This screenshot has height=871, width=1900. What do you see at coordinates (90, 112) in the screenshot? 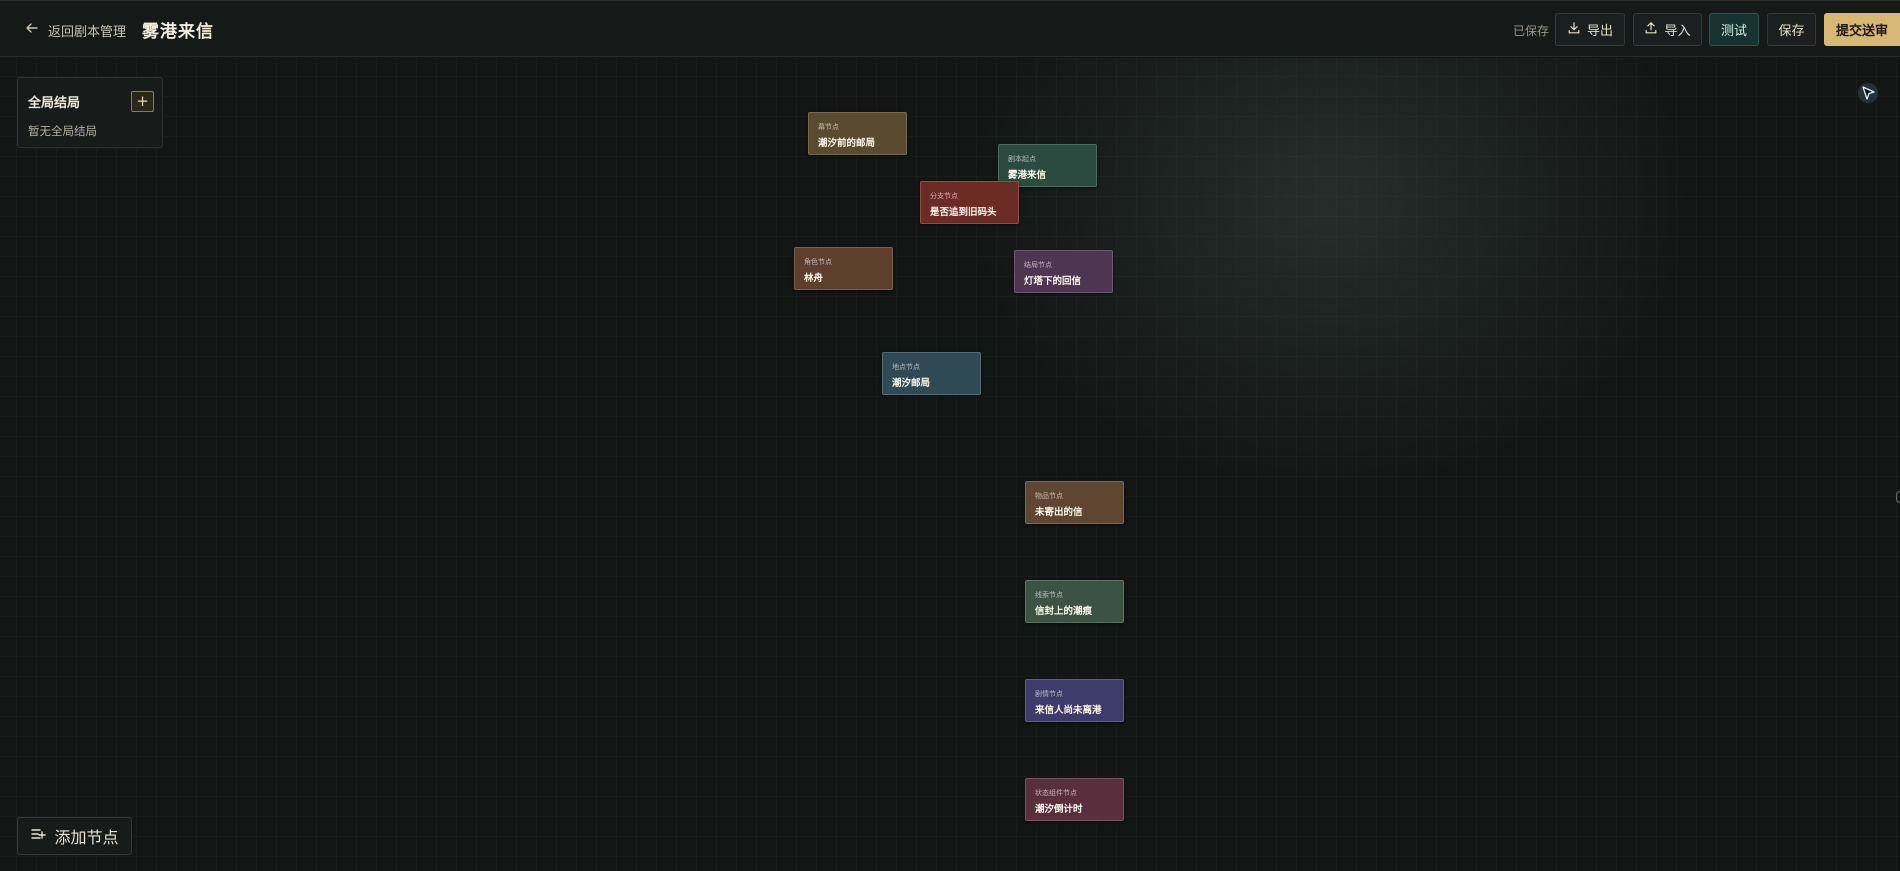
I see `global-endings-panel: 全局结局 + 暂无全局结局` at bounding box center [90, 112].